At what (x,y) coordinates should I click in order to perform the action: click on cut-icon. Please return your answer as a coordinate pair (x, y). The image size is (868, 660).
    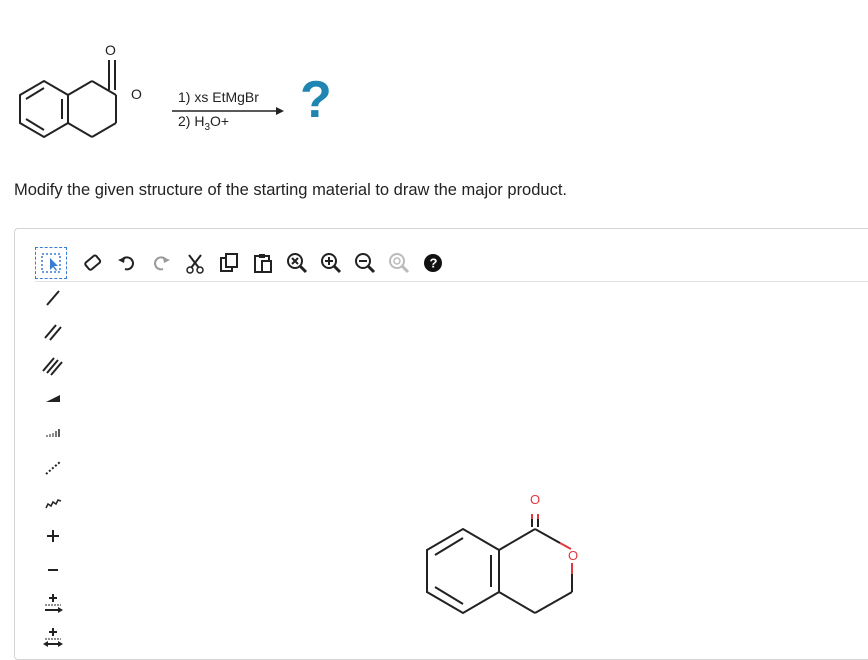
    Looking at the image, I should click on (195, 264).